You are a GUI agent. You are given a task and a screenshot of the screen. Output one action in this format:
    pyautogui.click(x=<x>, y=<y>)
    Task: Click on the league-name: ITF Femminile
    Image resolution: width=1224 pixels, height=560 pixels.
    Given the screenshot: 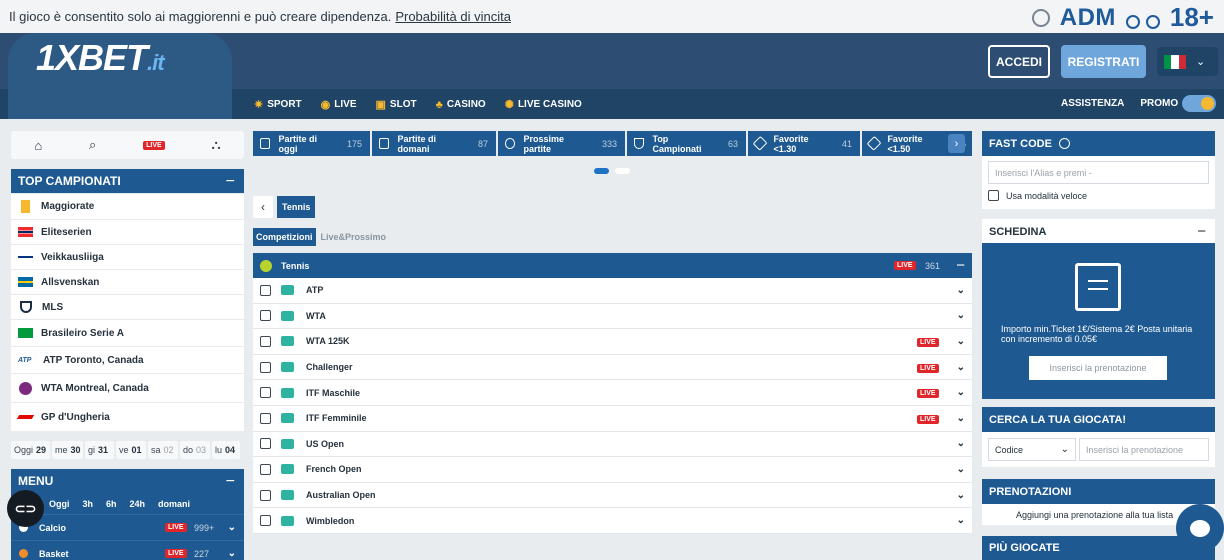 What is the action you would take?
    pyautogui.click(x=336, y=418)
    